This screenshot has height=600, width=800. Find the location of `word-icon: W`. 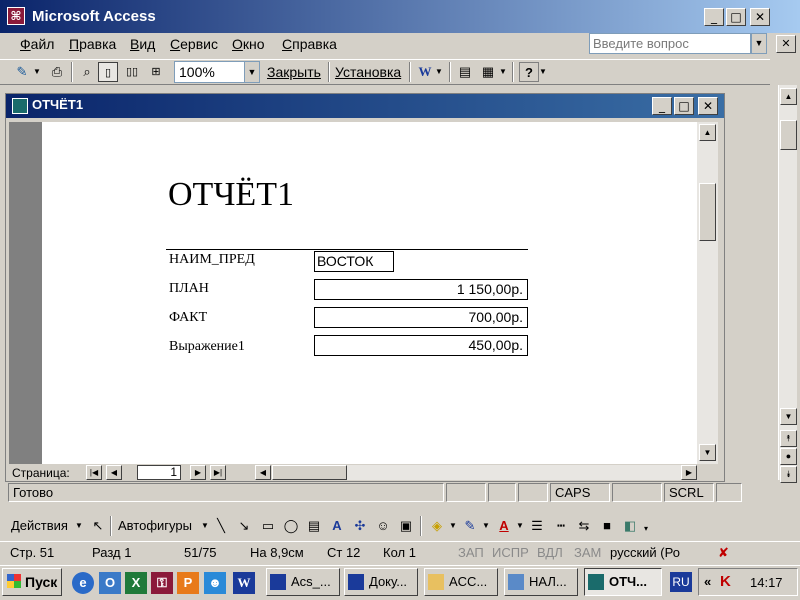

word-icon: W is located at coordinates (244, 583).